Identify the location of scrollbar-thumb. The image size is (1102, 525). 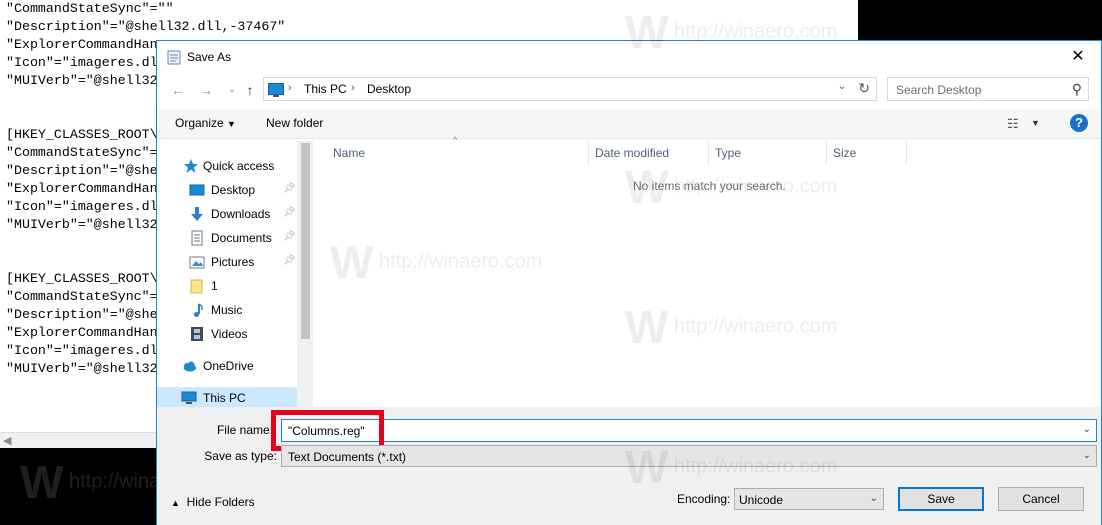
(305, 241).